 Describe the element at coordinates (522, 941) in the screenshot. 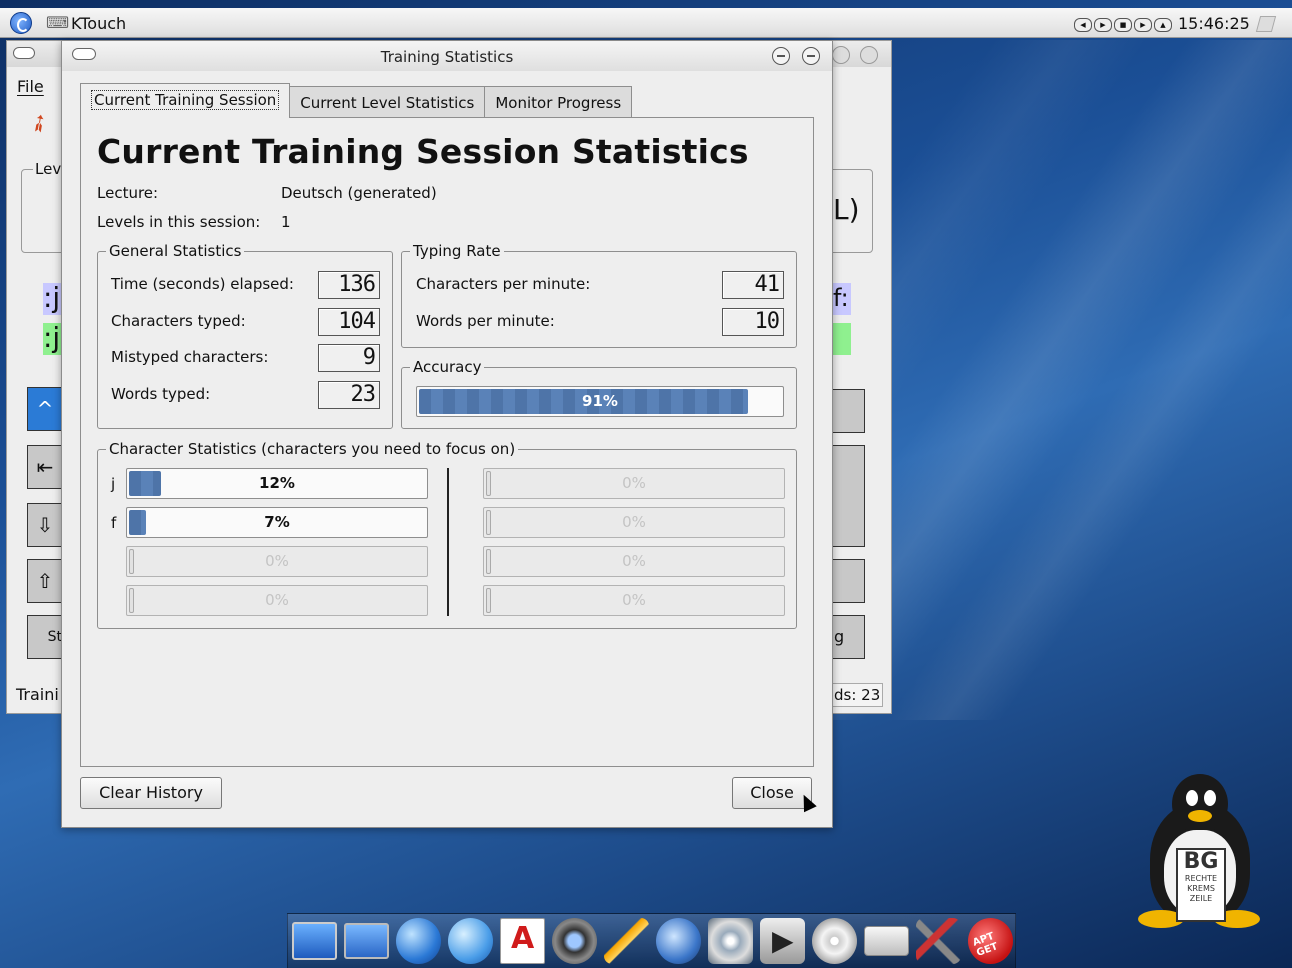

I see `pdf-reader-icon` at that location.